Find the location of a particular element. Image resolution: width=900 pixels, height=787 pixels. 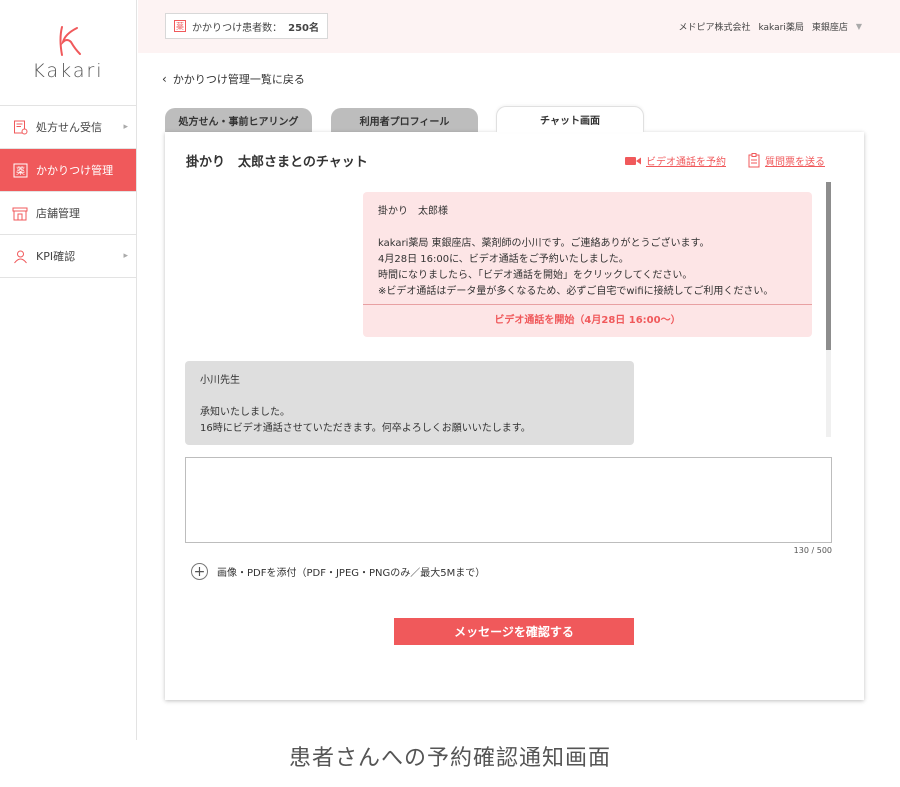

patient-count-badge: 薬 かかりつけ患者数： 250名 is located at coordinates (246, 26).